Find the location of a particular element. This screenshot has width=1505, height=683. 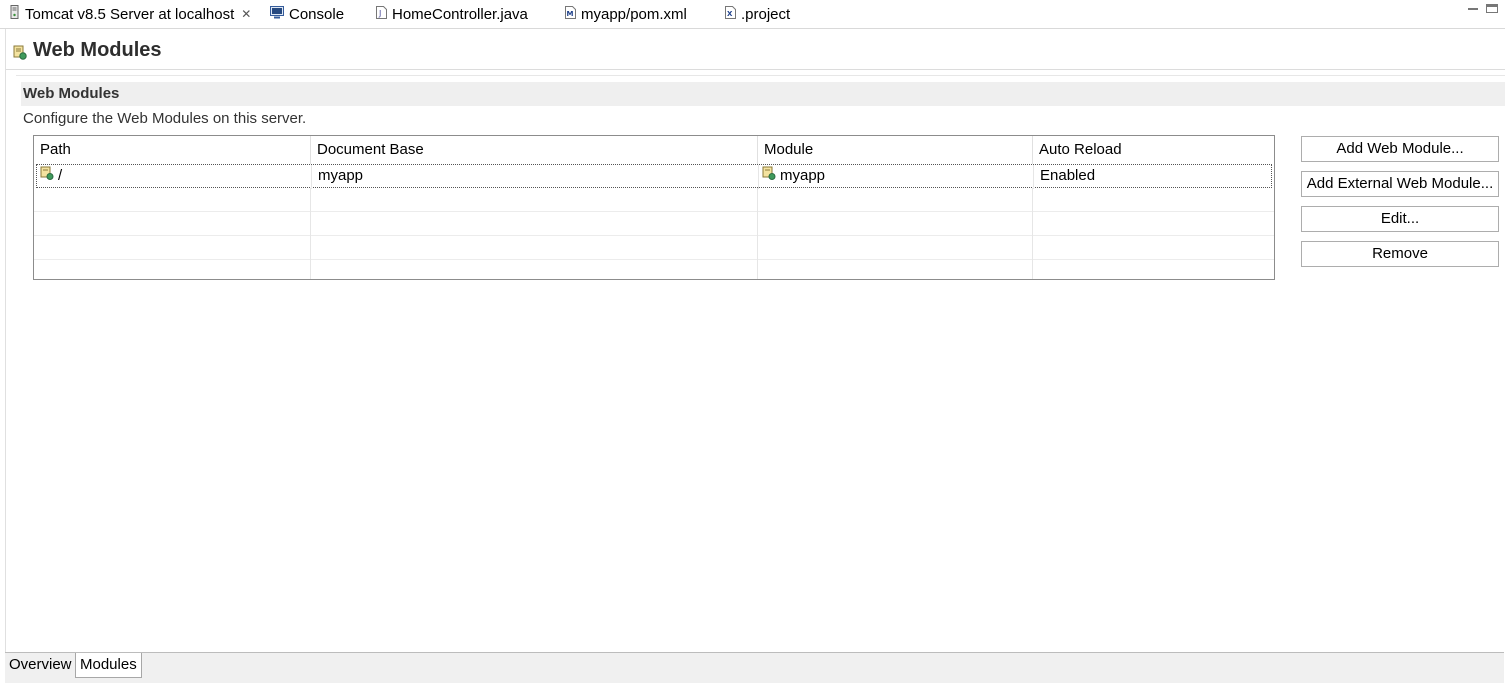

column-header-module: Module is located at coordinates (895, 150).